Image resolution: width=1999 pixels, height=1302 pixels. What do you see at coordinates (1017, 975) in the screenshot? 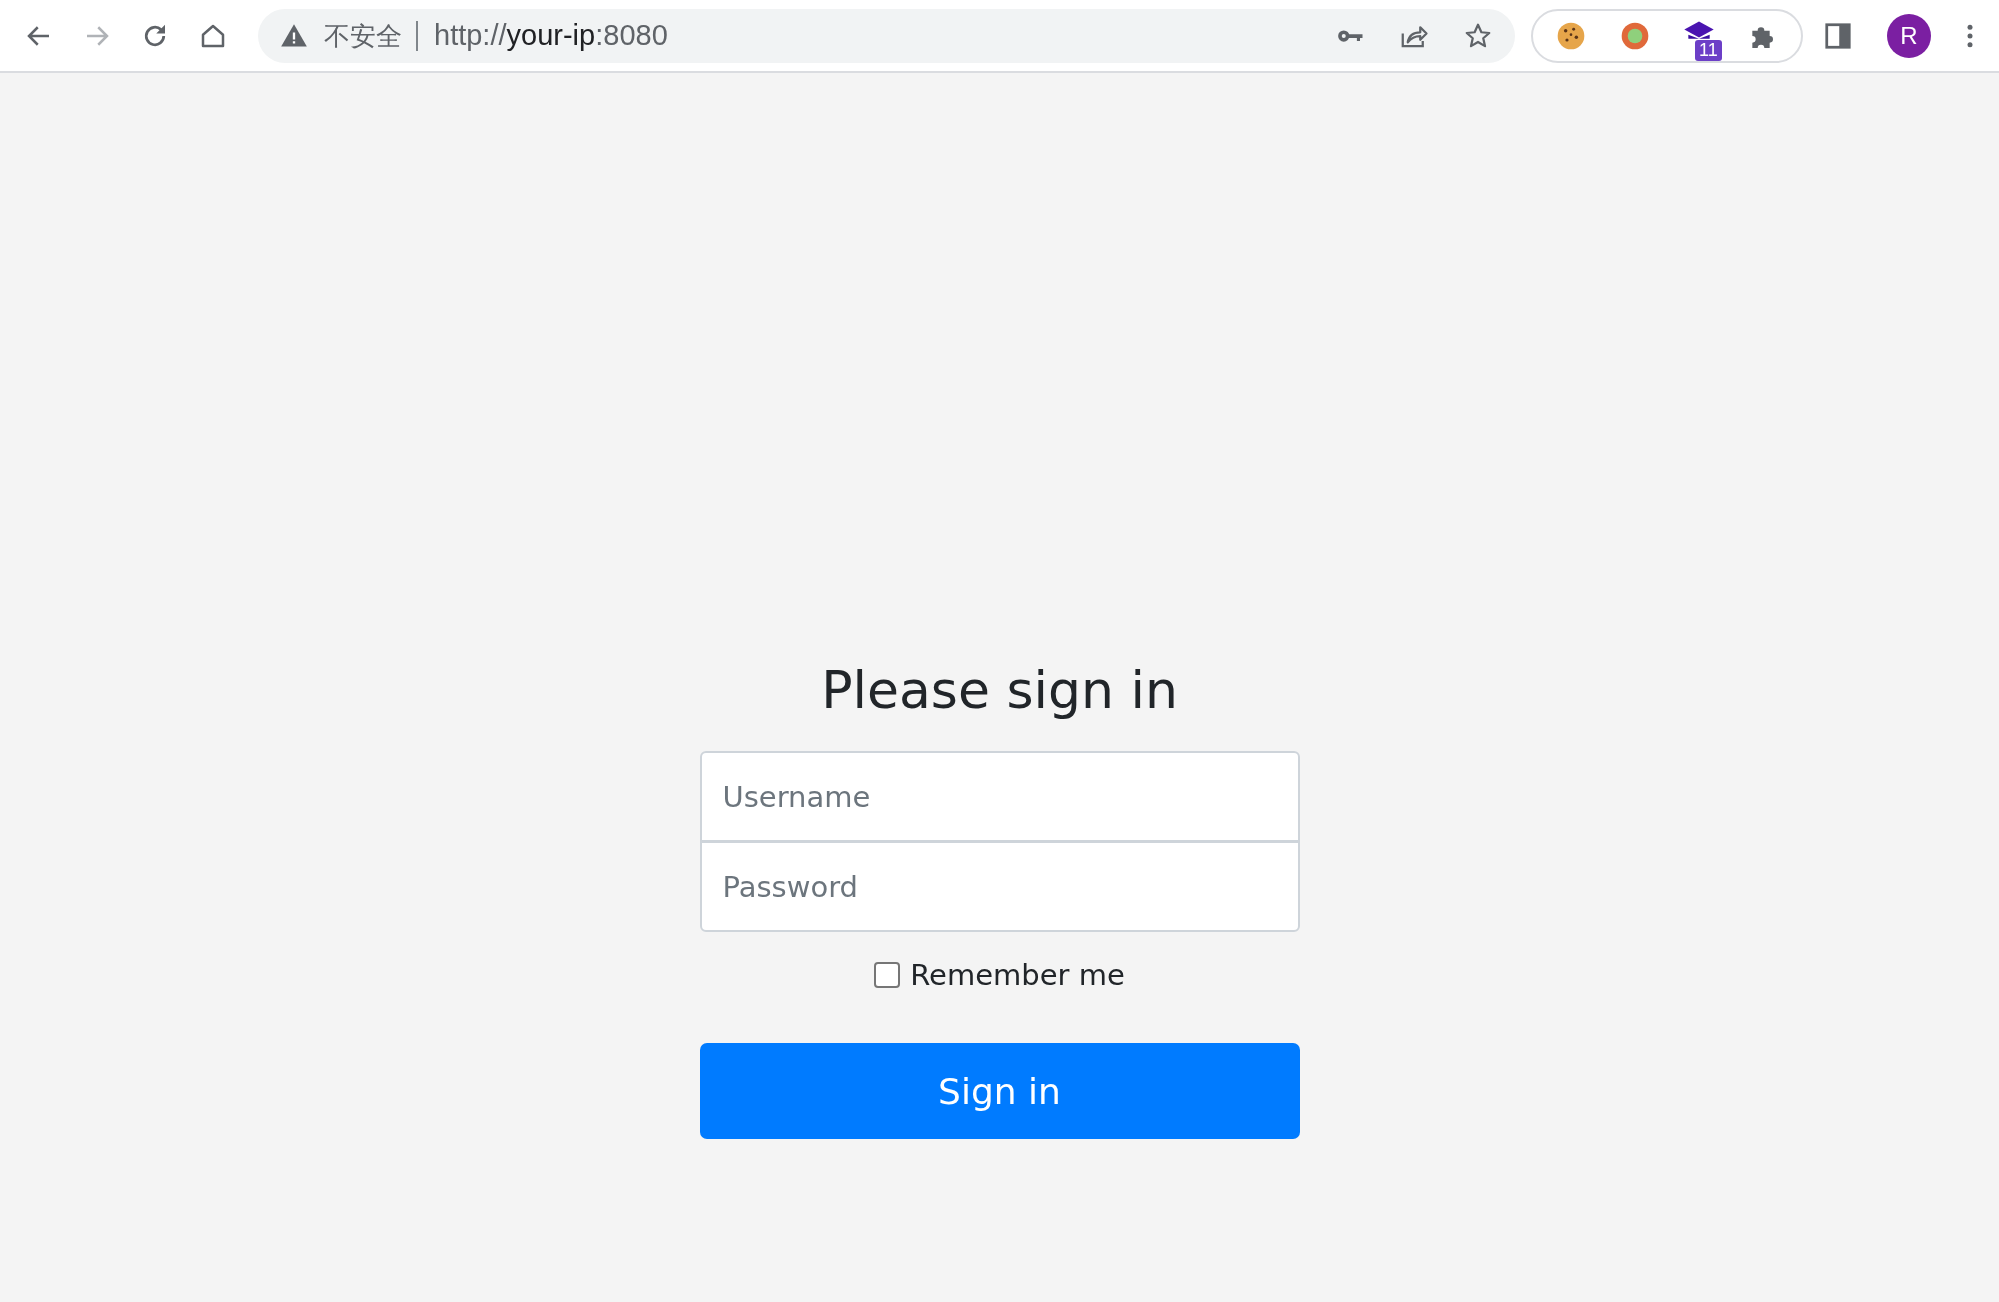
I see `remember-label: Remember me` at bounding box center [1017, 975].